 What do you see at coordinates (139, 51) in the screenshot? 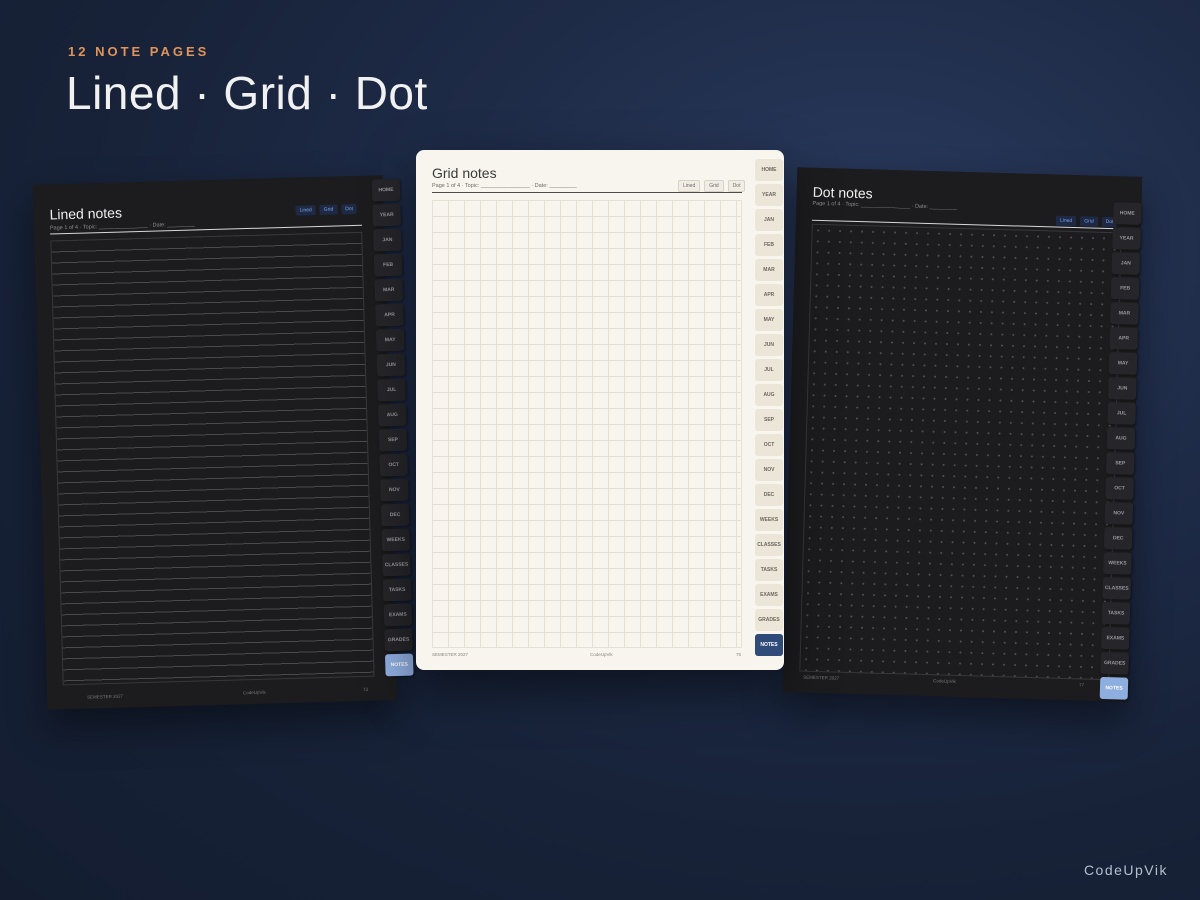
I see `kicker-label: 12 NOTE PAGES` at bounding box center [139, 51].